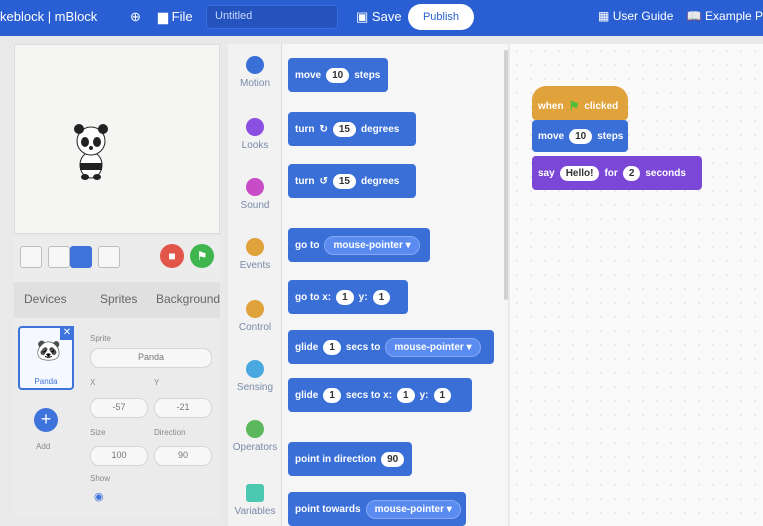 The image size is (763, 526). I want to click on glide-dropdown: mouse-pointer ▾, so click(433, 347).